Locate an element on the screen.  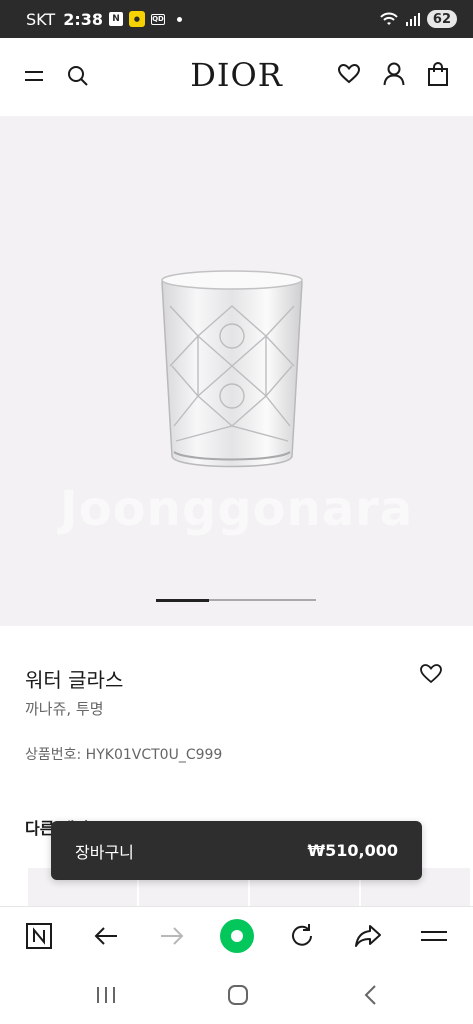
naver-green-dot-icon is located at coordinates (237, 936).